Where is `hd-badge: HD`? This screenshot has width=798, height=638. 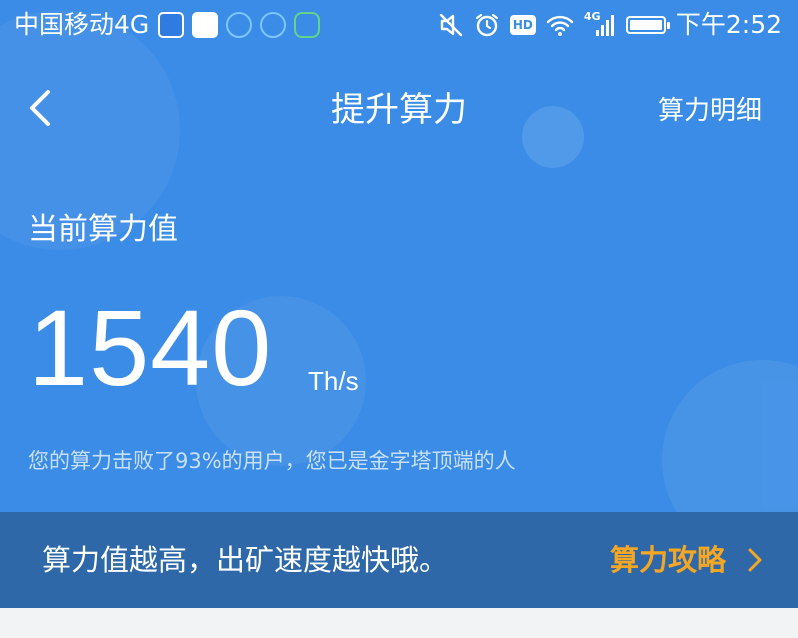
hd-badge: HD is located at coordinates (522, 25).